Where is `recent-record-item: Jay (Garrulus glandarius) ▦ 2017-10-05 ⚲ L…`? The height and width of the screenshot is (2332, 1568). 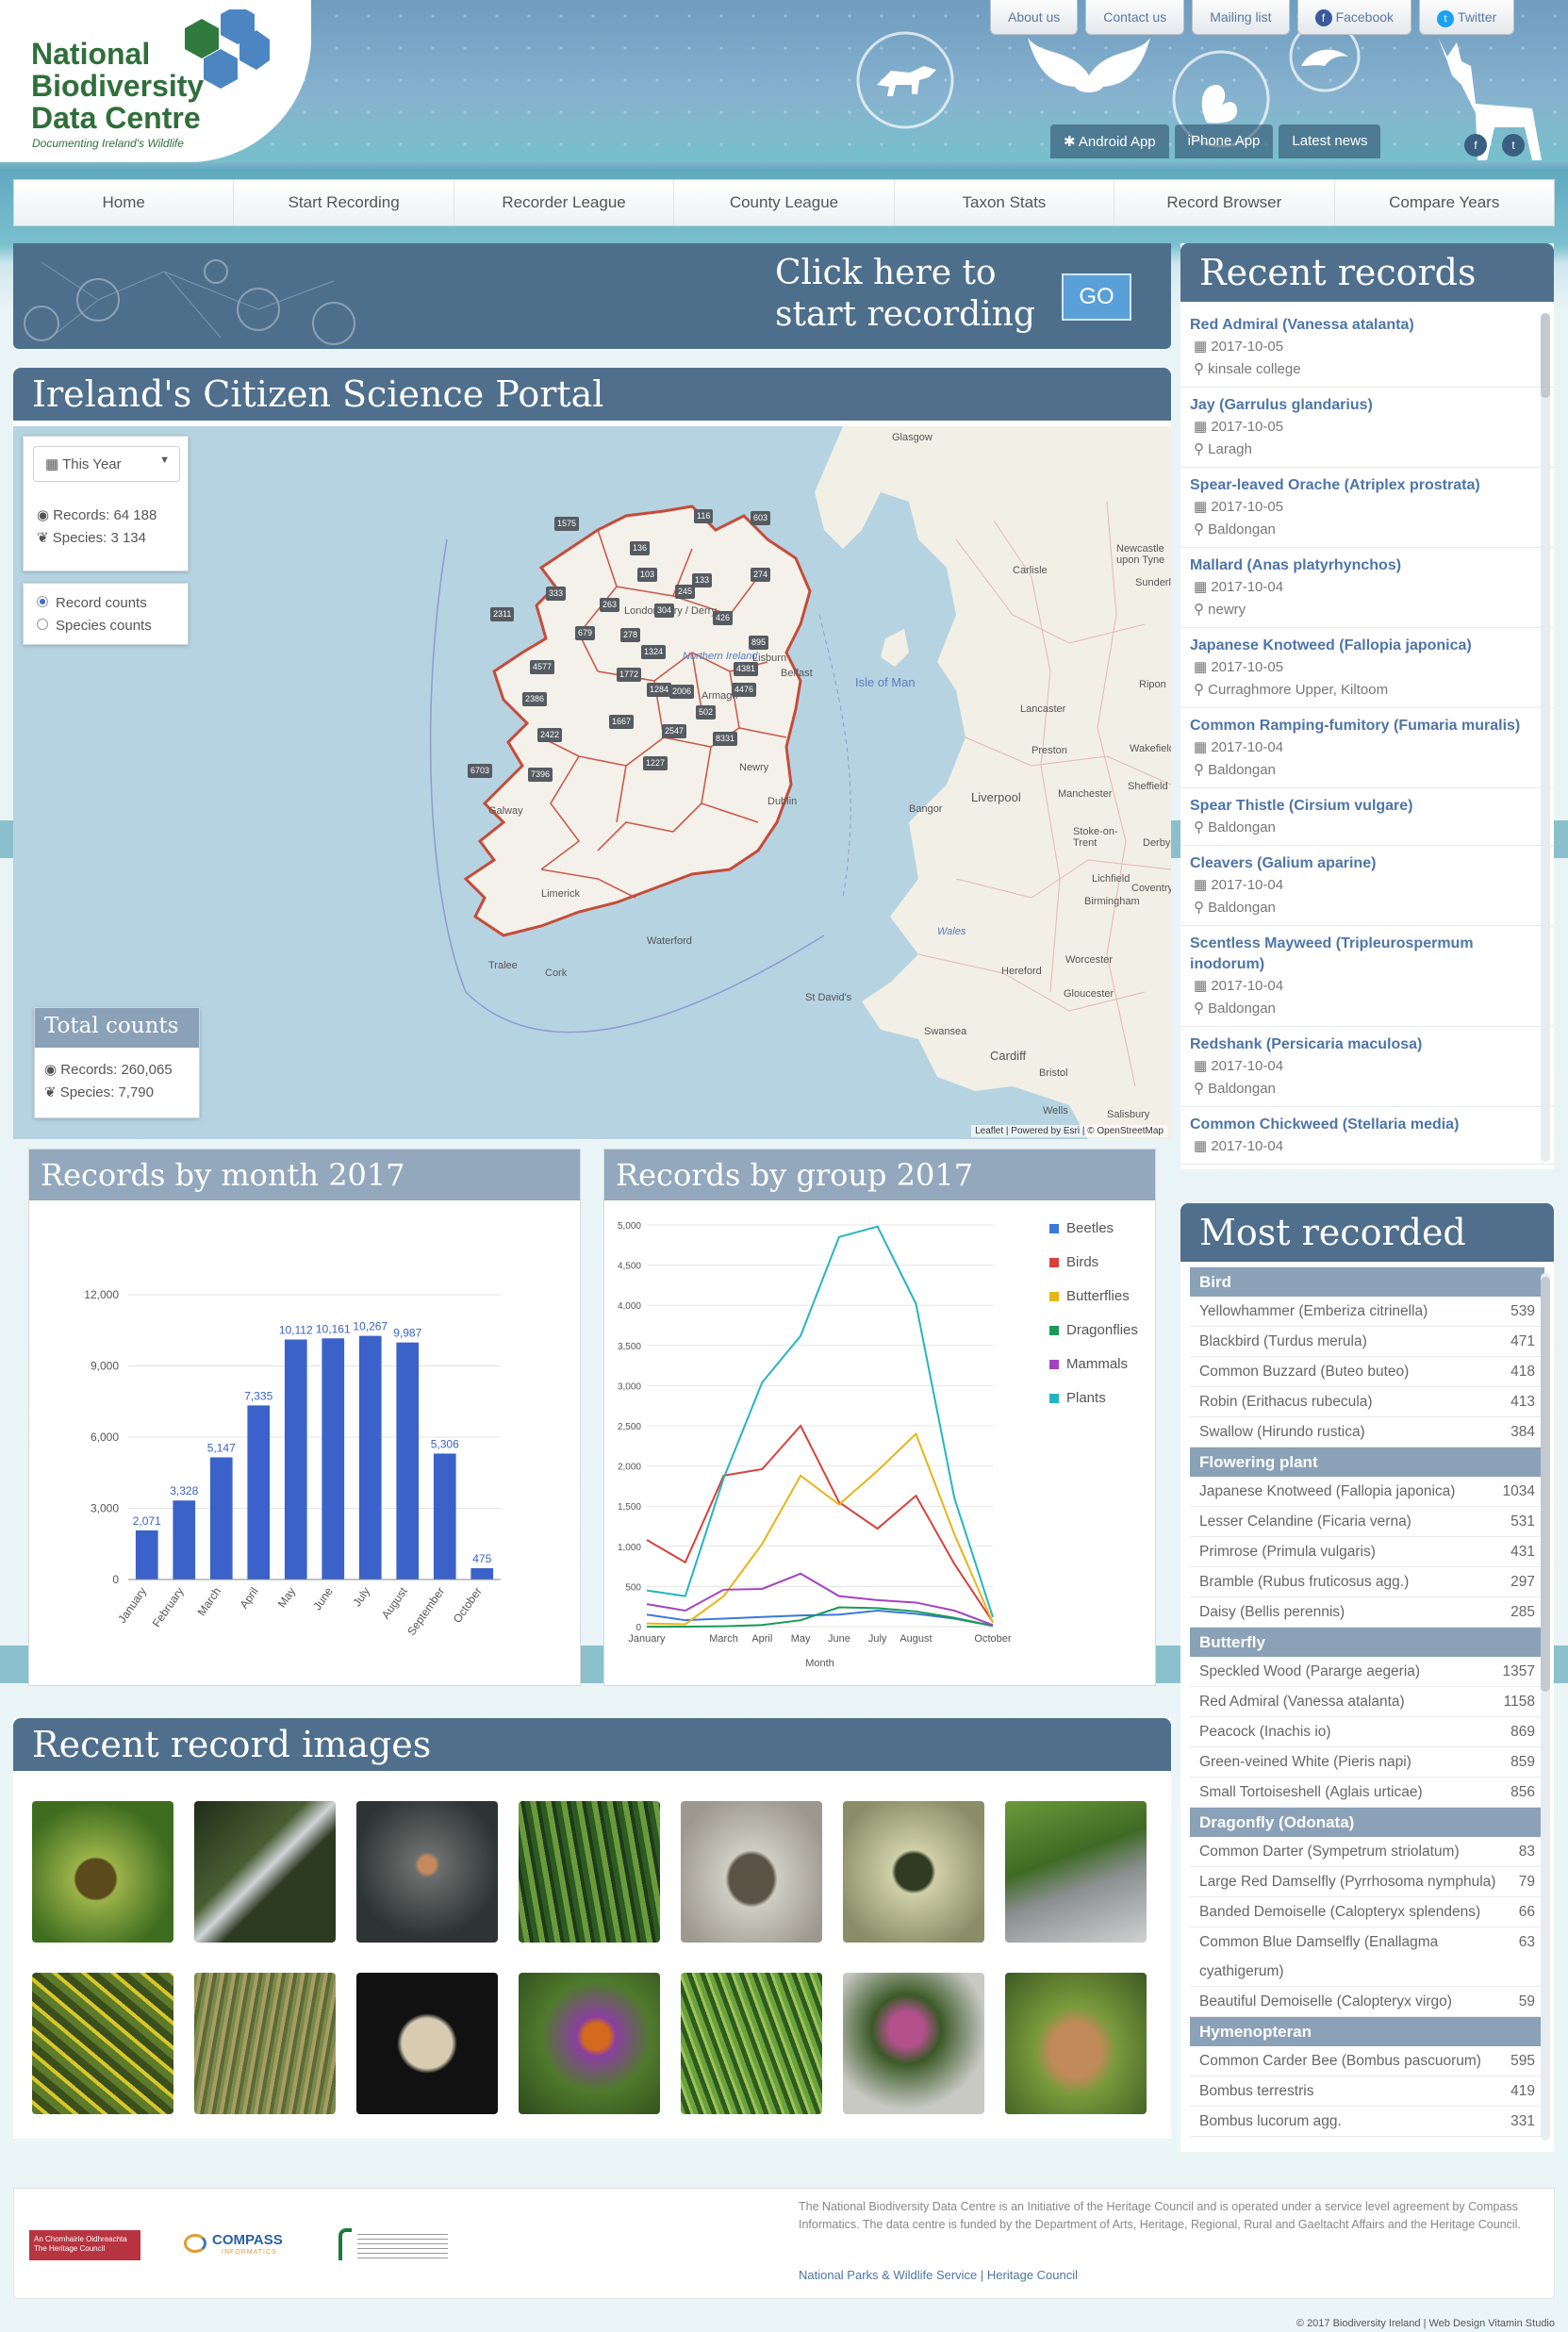 recent-record-item: Jay (Garrulus glandarius) ▦ 2017-10-05 ⚲ L… is located at coordinates (1367, 428).